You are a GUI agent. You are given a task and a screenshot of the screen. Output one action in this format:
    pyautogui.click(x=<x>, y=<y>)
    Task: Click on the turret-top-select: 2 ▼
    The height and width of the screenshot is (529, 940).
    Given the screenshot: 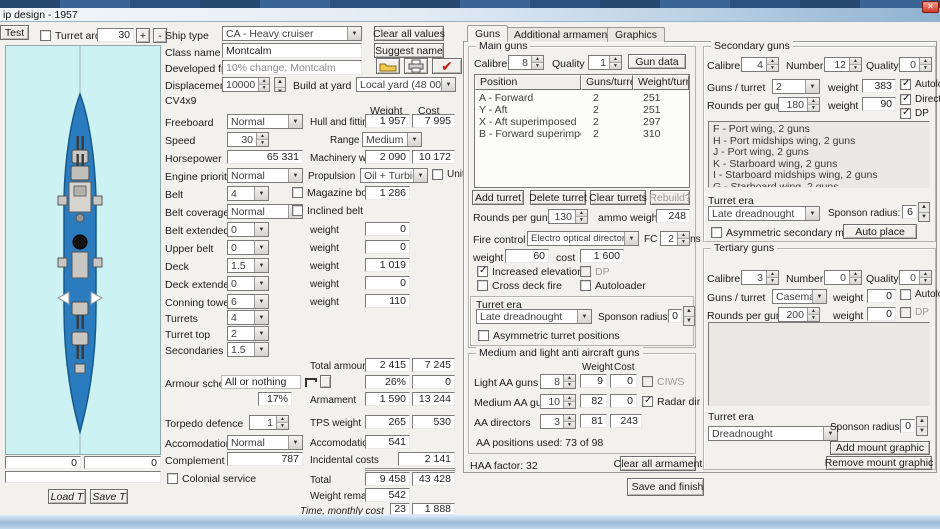 What is the action you would take?
    pyautogui.click(x=248, y=333)
    